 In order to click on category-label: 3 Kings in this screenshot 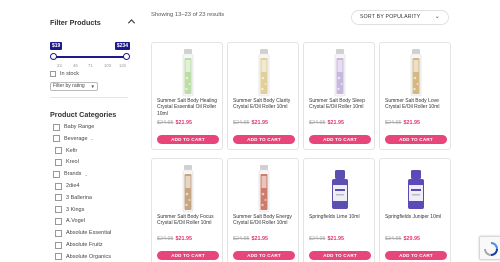, I will do `click(75, 209)`.